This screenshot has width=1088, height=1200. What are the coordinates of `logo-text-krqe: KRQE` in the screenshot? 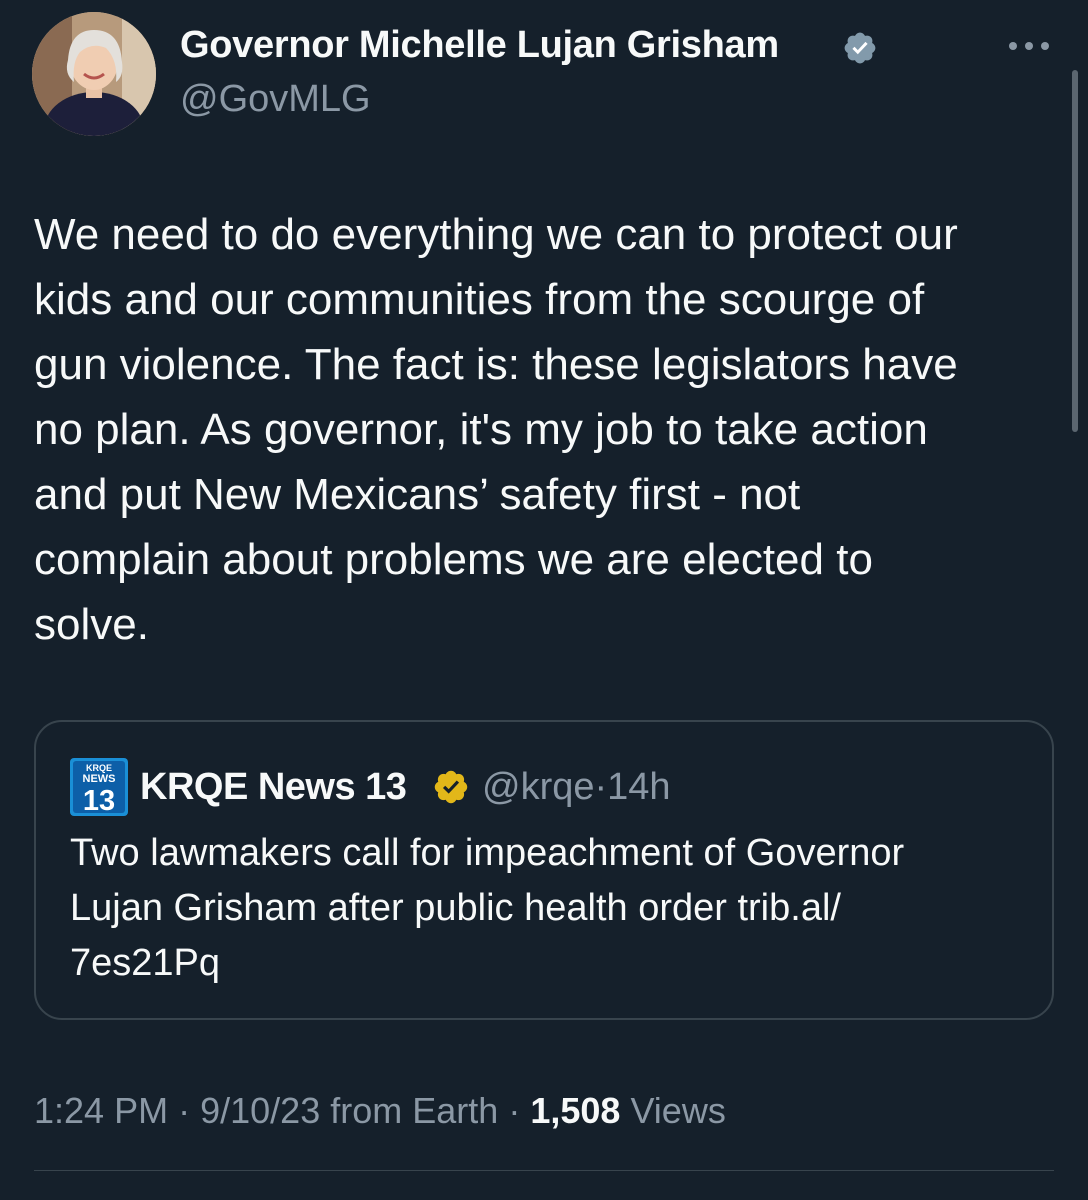 It's located at (99, 768).